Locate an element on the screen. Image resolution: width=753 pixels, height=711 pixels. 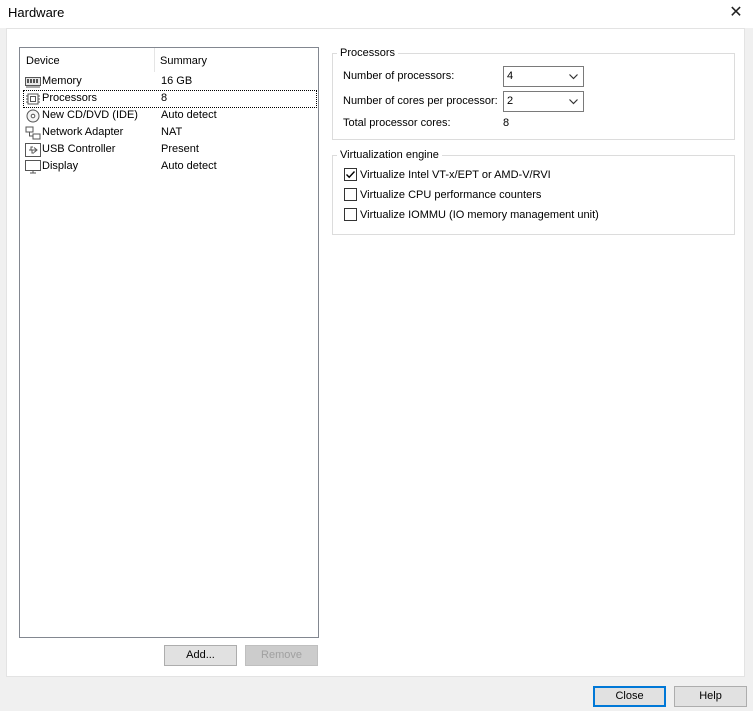
help-button: Help is located at coordinates (710, 696).